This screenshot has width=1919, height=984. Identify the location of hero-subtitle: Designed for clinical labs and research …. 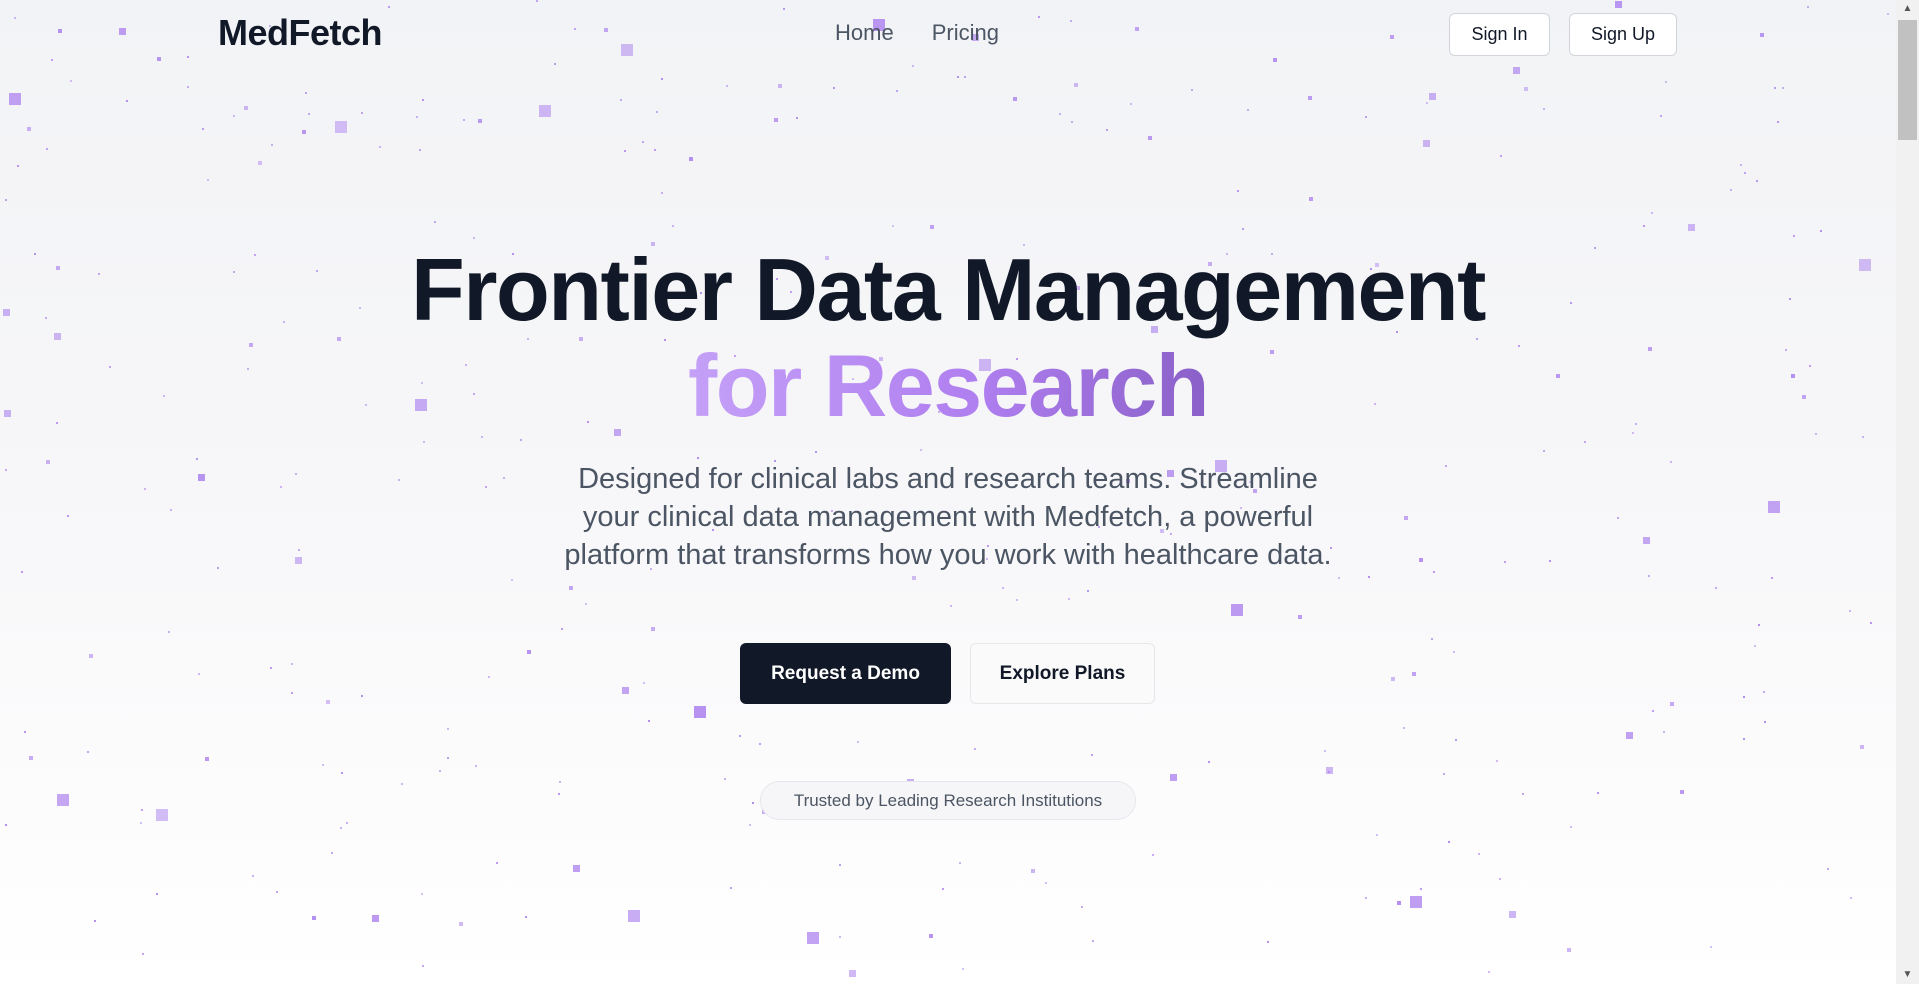
(948, 517).